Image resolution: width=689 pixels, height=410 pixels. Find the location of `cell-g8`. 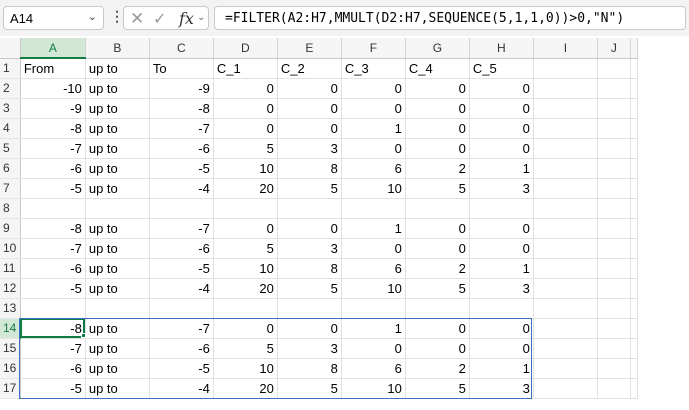

cell-g8 is located at coordinates (437, 208).